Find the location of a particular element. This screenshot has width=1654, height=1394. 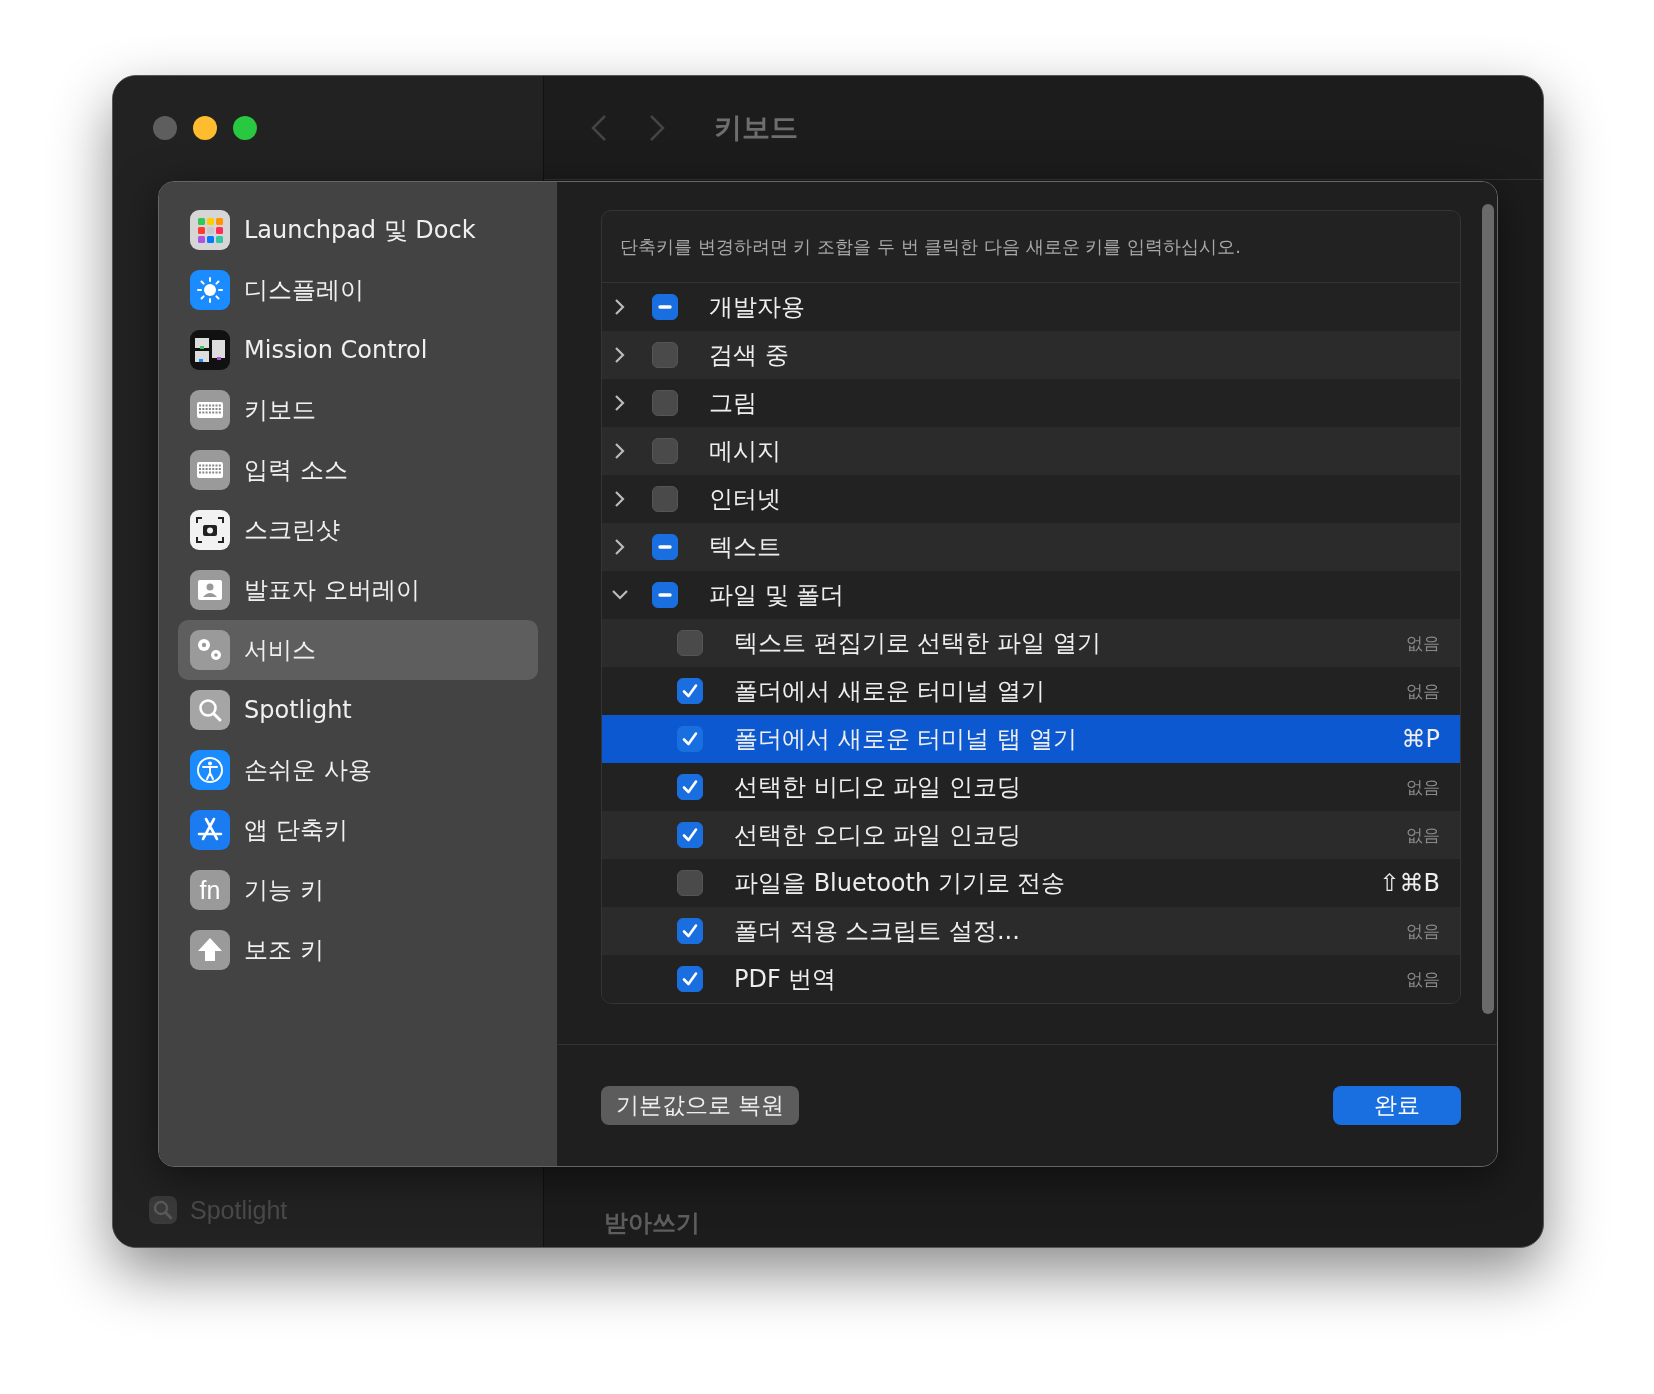

sidebar-item: Mission Control is located at coordinates (358, 350).